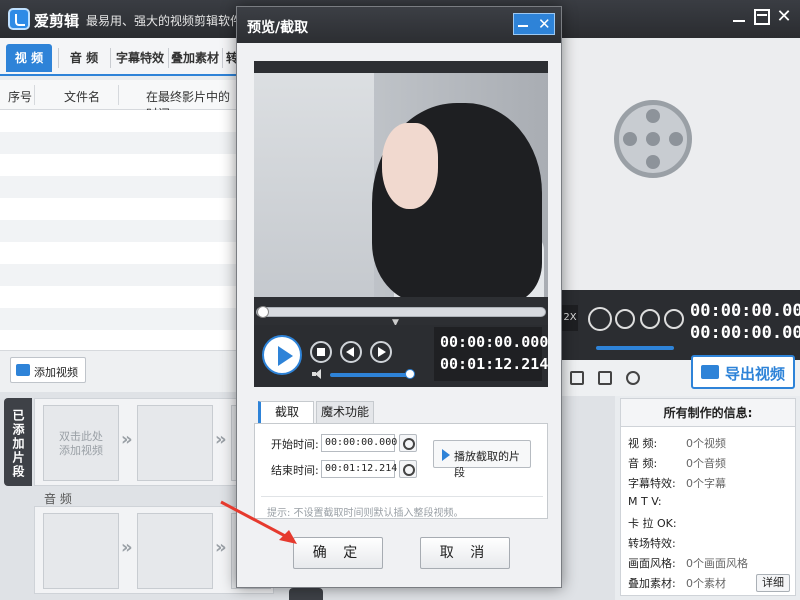 This screenshot has height=600, width=800. Describe the element at coordinates (401, 356) in the screenshot. I see `dialog-controls: 00:00:00.000 00:01:12.214` at that location.